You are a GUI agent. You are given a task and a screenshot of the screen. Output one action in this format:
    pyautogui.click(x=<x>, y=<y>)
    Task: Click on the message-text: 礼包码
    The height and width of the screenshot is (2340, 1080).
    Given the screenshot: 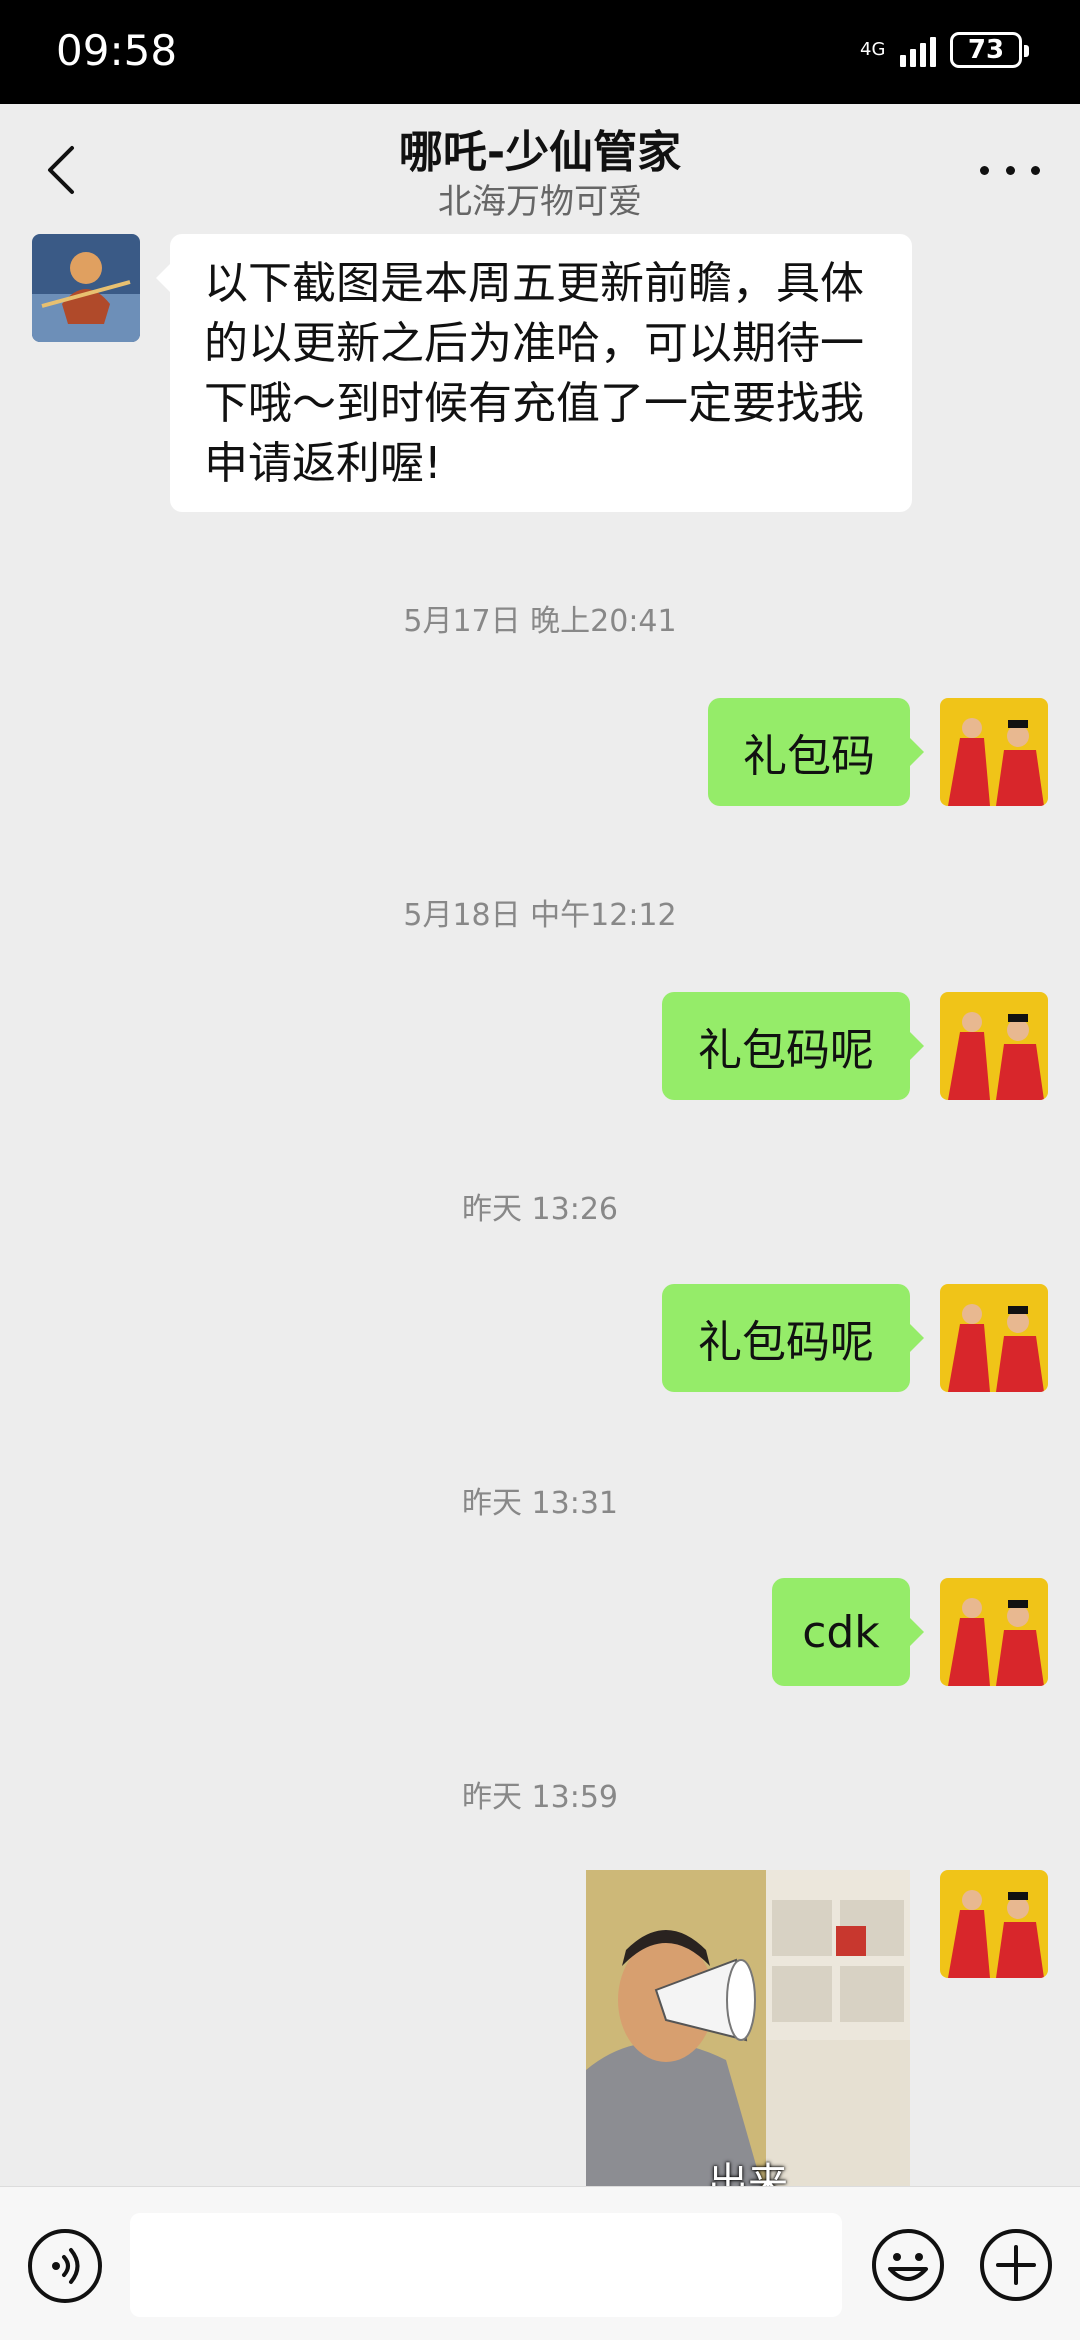 What is the action you would take?
    pyautogui.click(x=809, y=756)
    